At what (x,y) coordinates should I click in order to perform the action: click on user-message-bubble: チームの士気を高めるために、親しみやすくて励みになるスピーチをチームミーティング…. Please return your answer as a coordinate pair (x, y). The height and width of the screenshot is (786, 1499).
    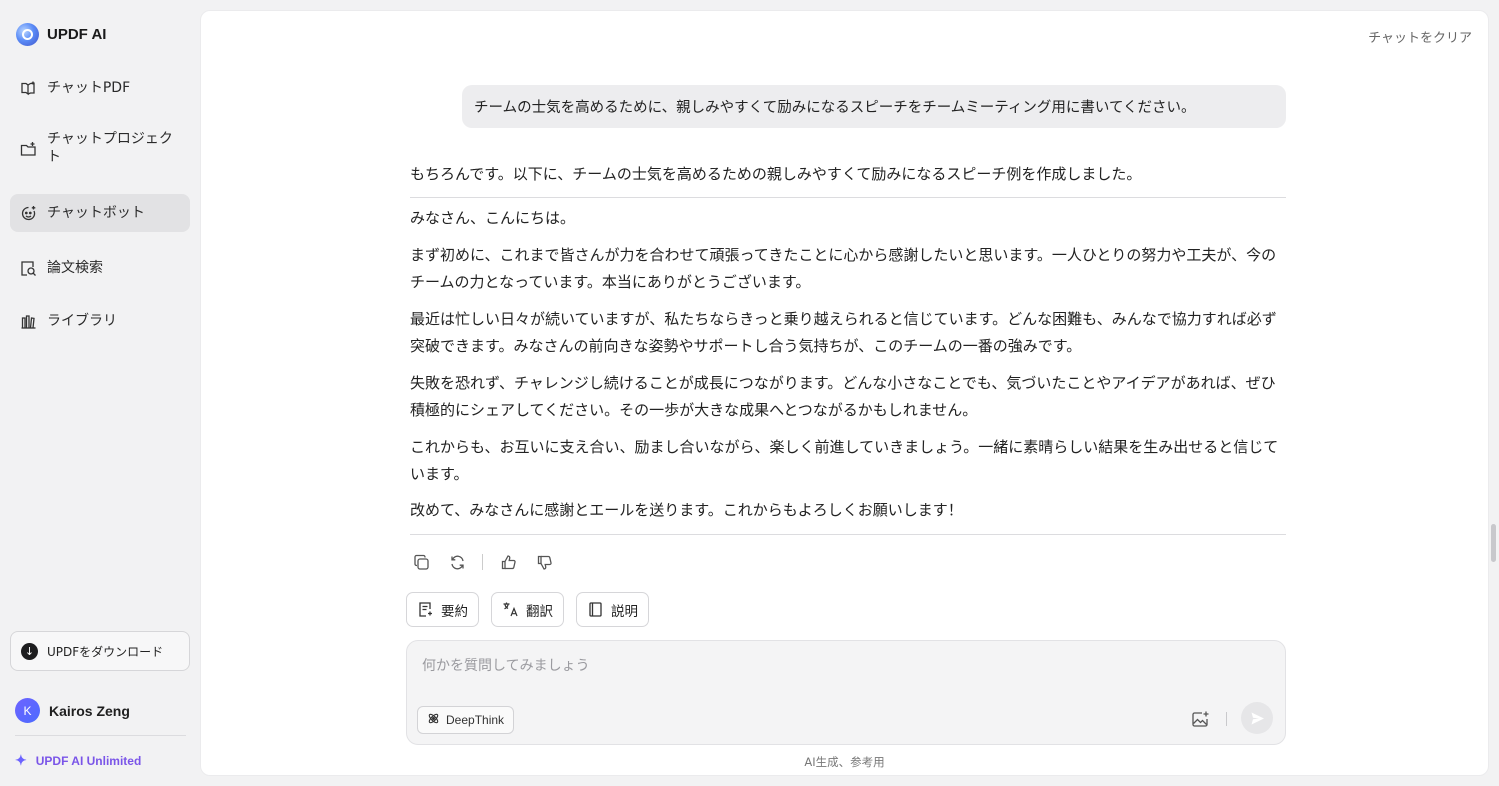
    Looking at the image, I should click on (874, 106).